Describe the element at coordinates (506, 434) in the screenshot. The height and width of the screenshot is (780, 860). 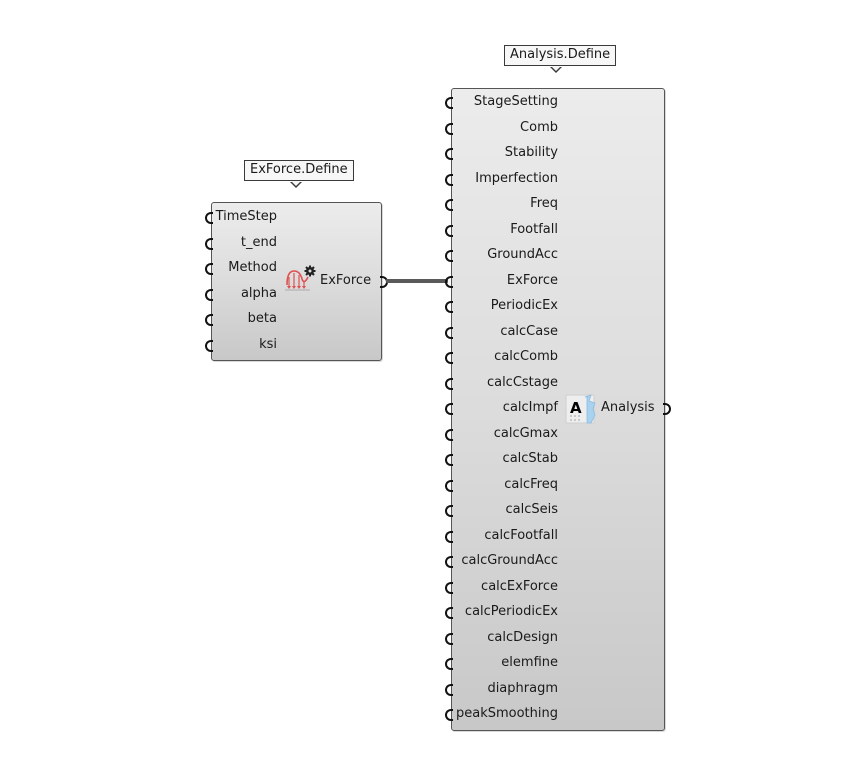
I see `input-param-label: calcGmax` at that location.